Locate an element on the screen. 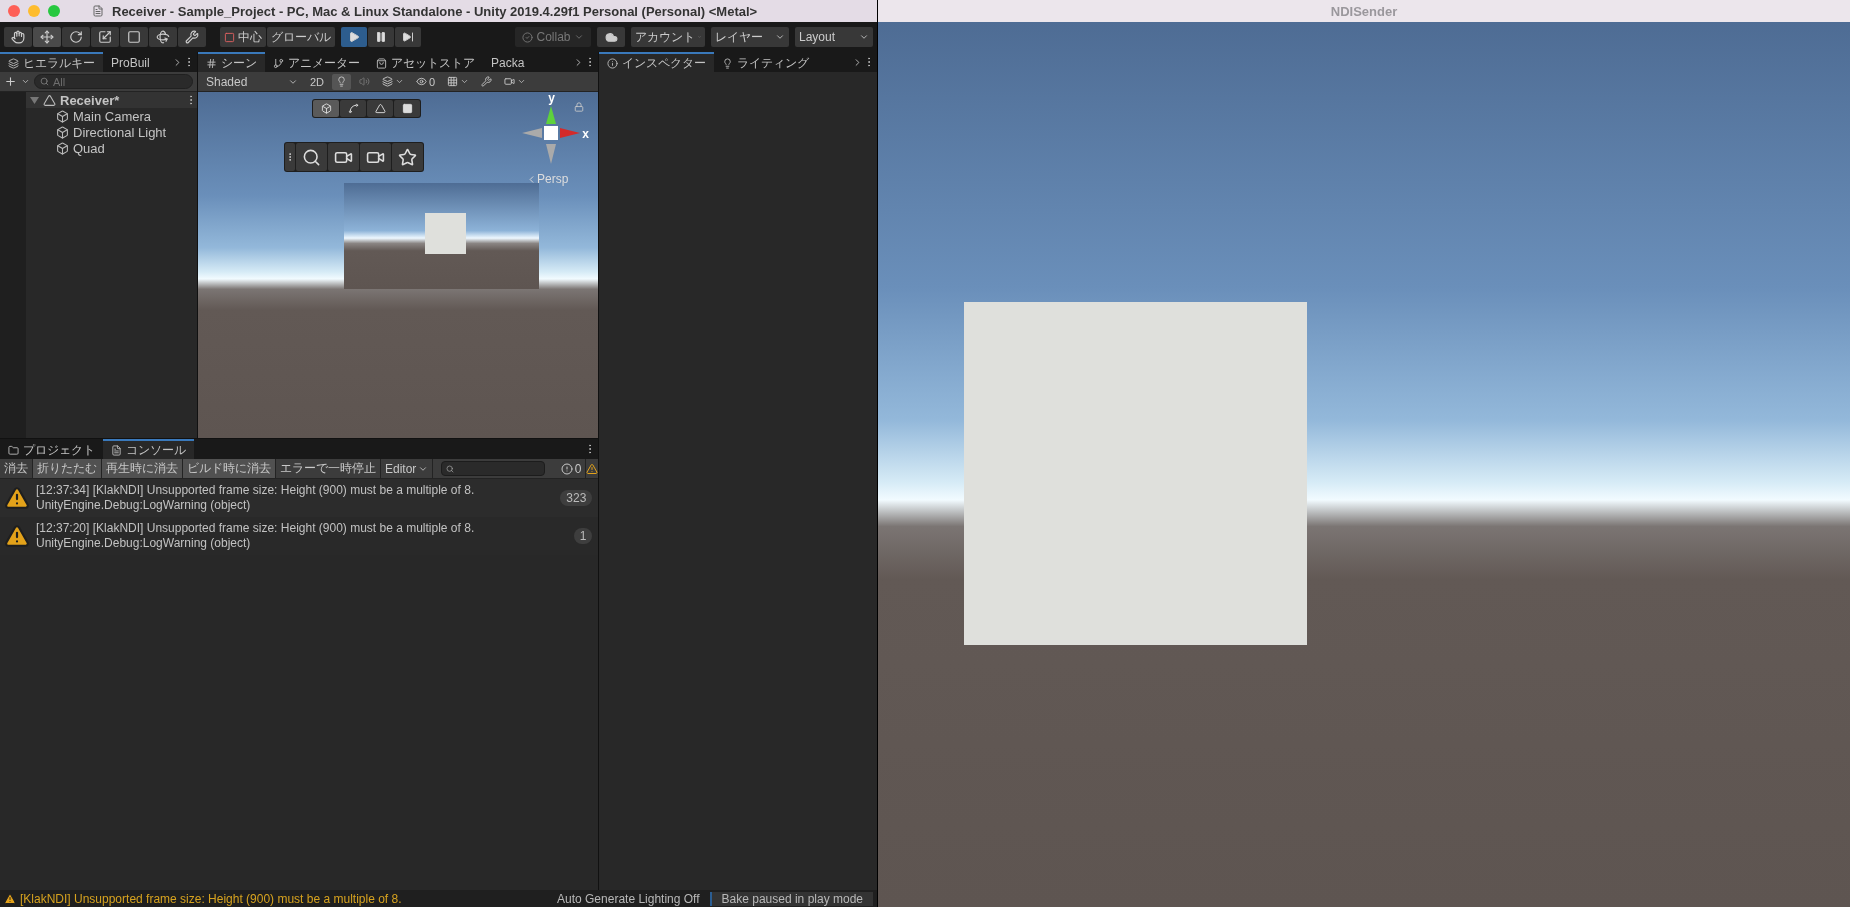 This screenshot has width=1850, height=907. pivot-button: 中心 is located at coordinates (243, 37).